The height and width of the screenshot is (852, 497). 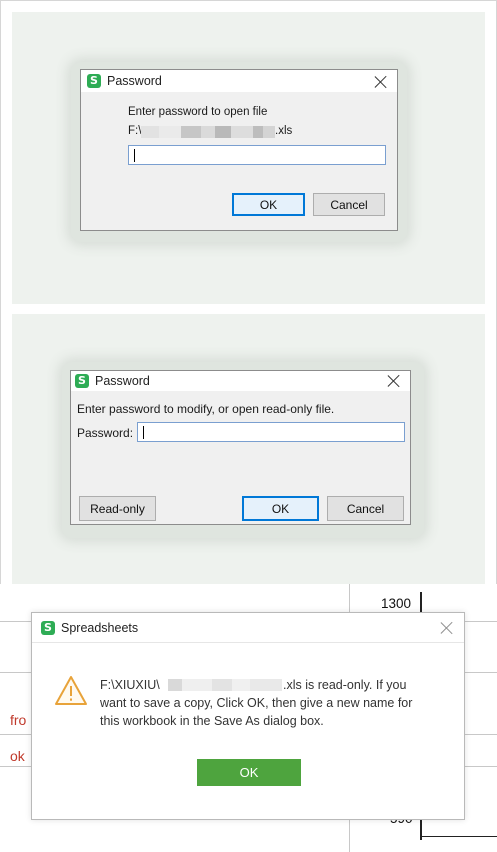 I want to click on dialog-title: Spreadsheets, so click(x=100, y=627).